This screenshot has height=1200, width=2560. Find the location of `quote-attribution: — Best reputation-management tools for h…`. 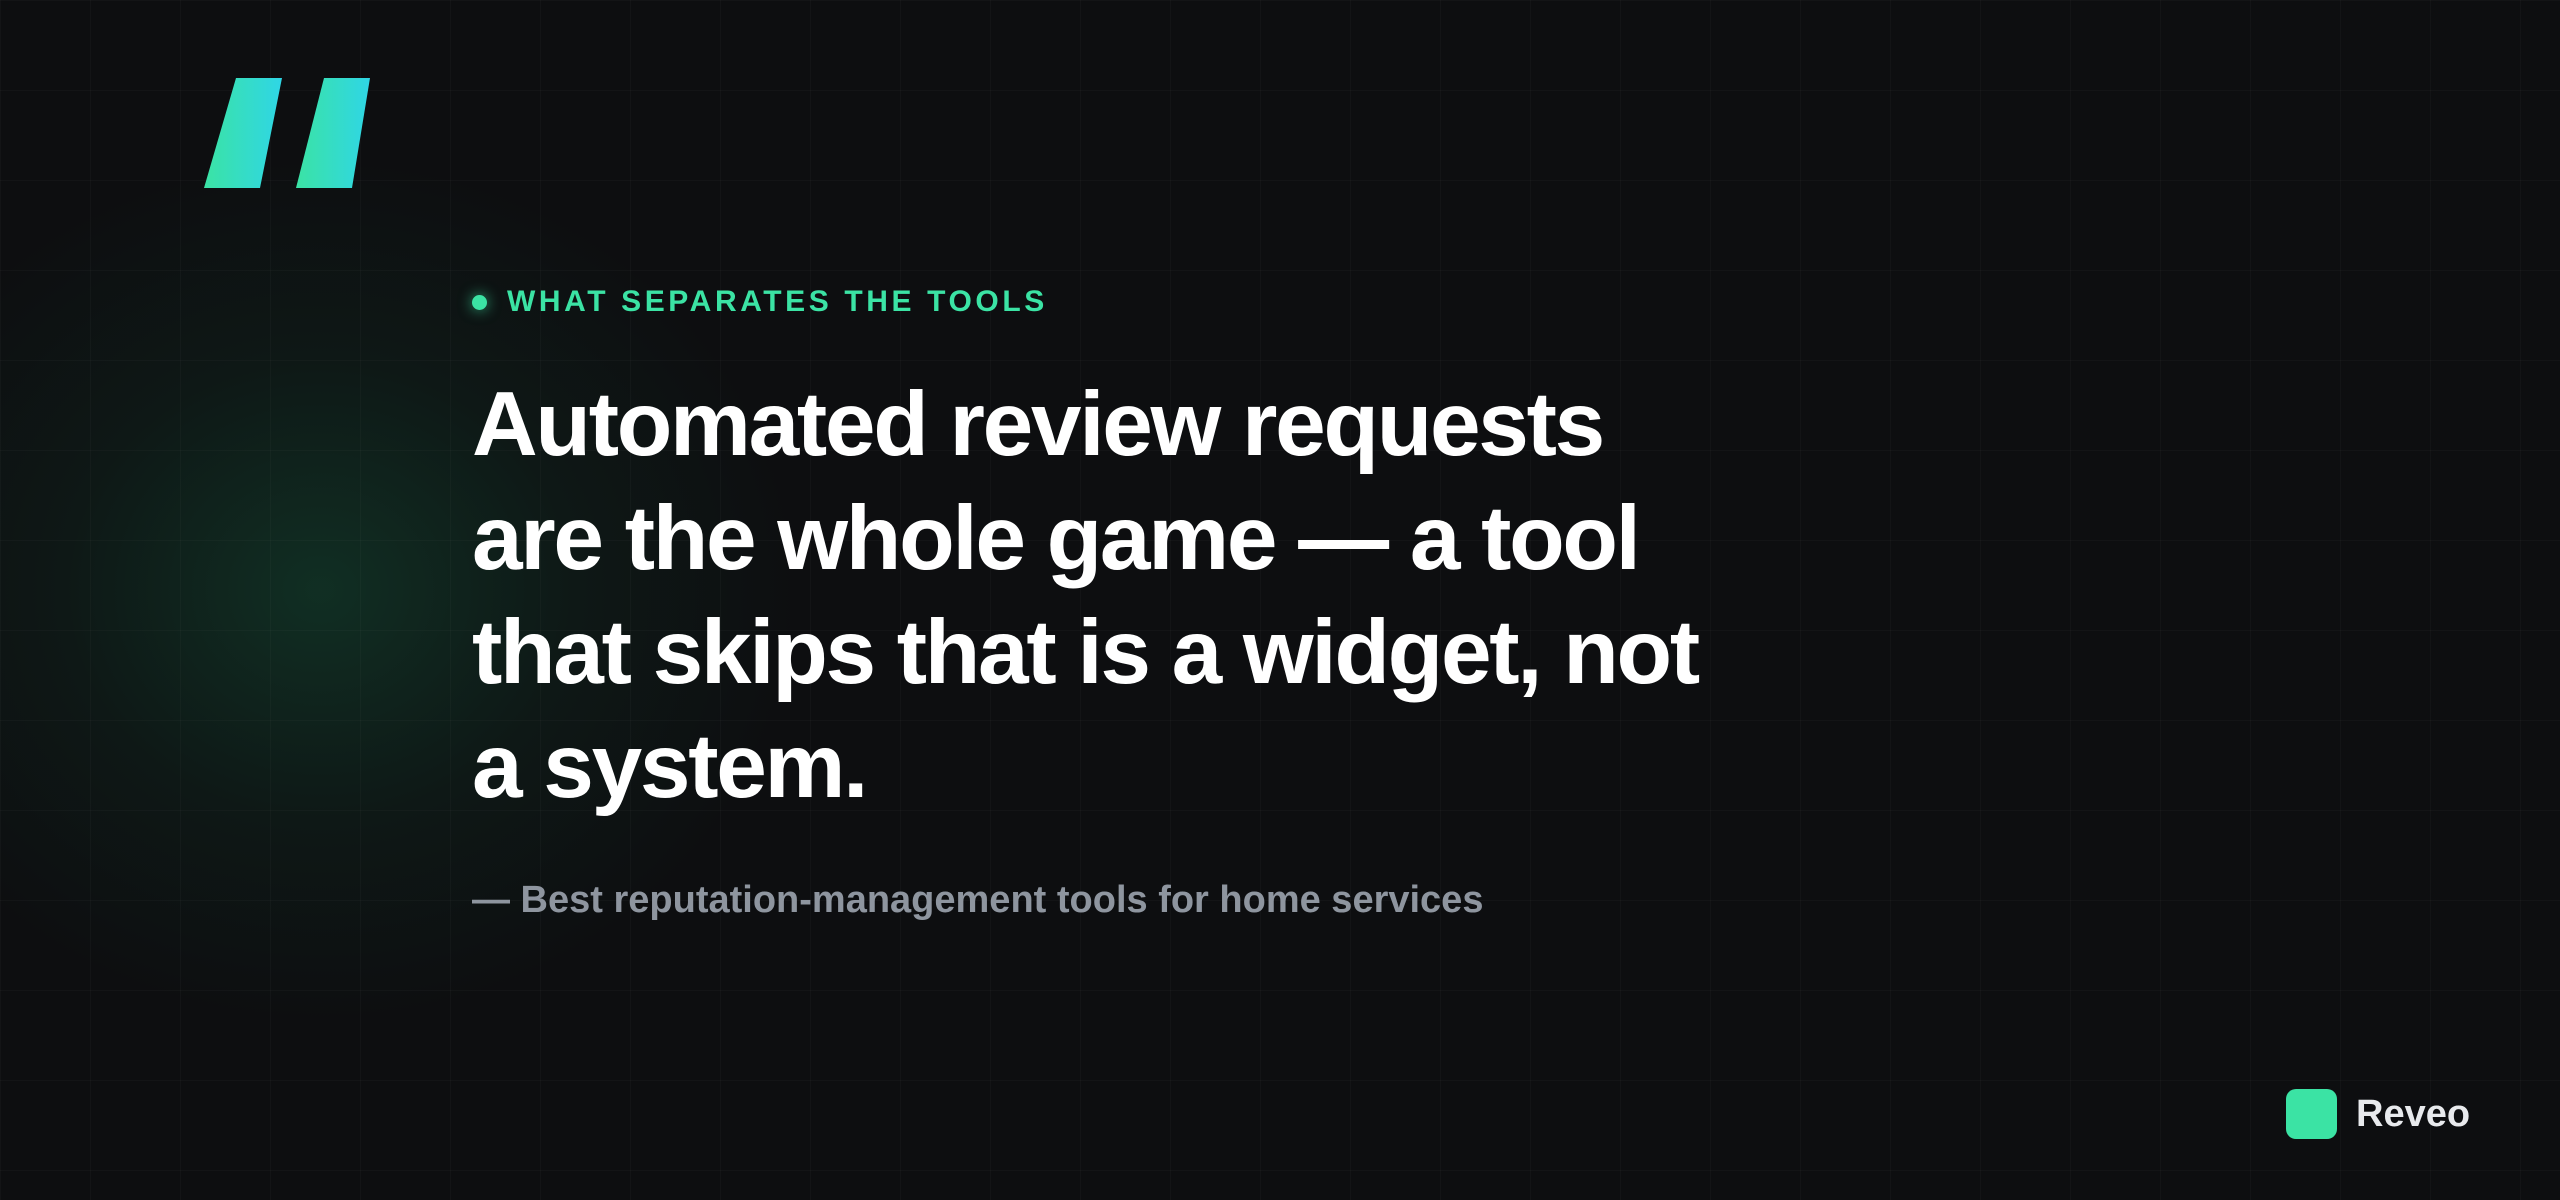

quote-attribution: — Best reputation-management tools for h… is located at coordinates (978, 900).